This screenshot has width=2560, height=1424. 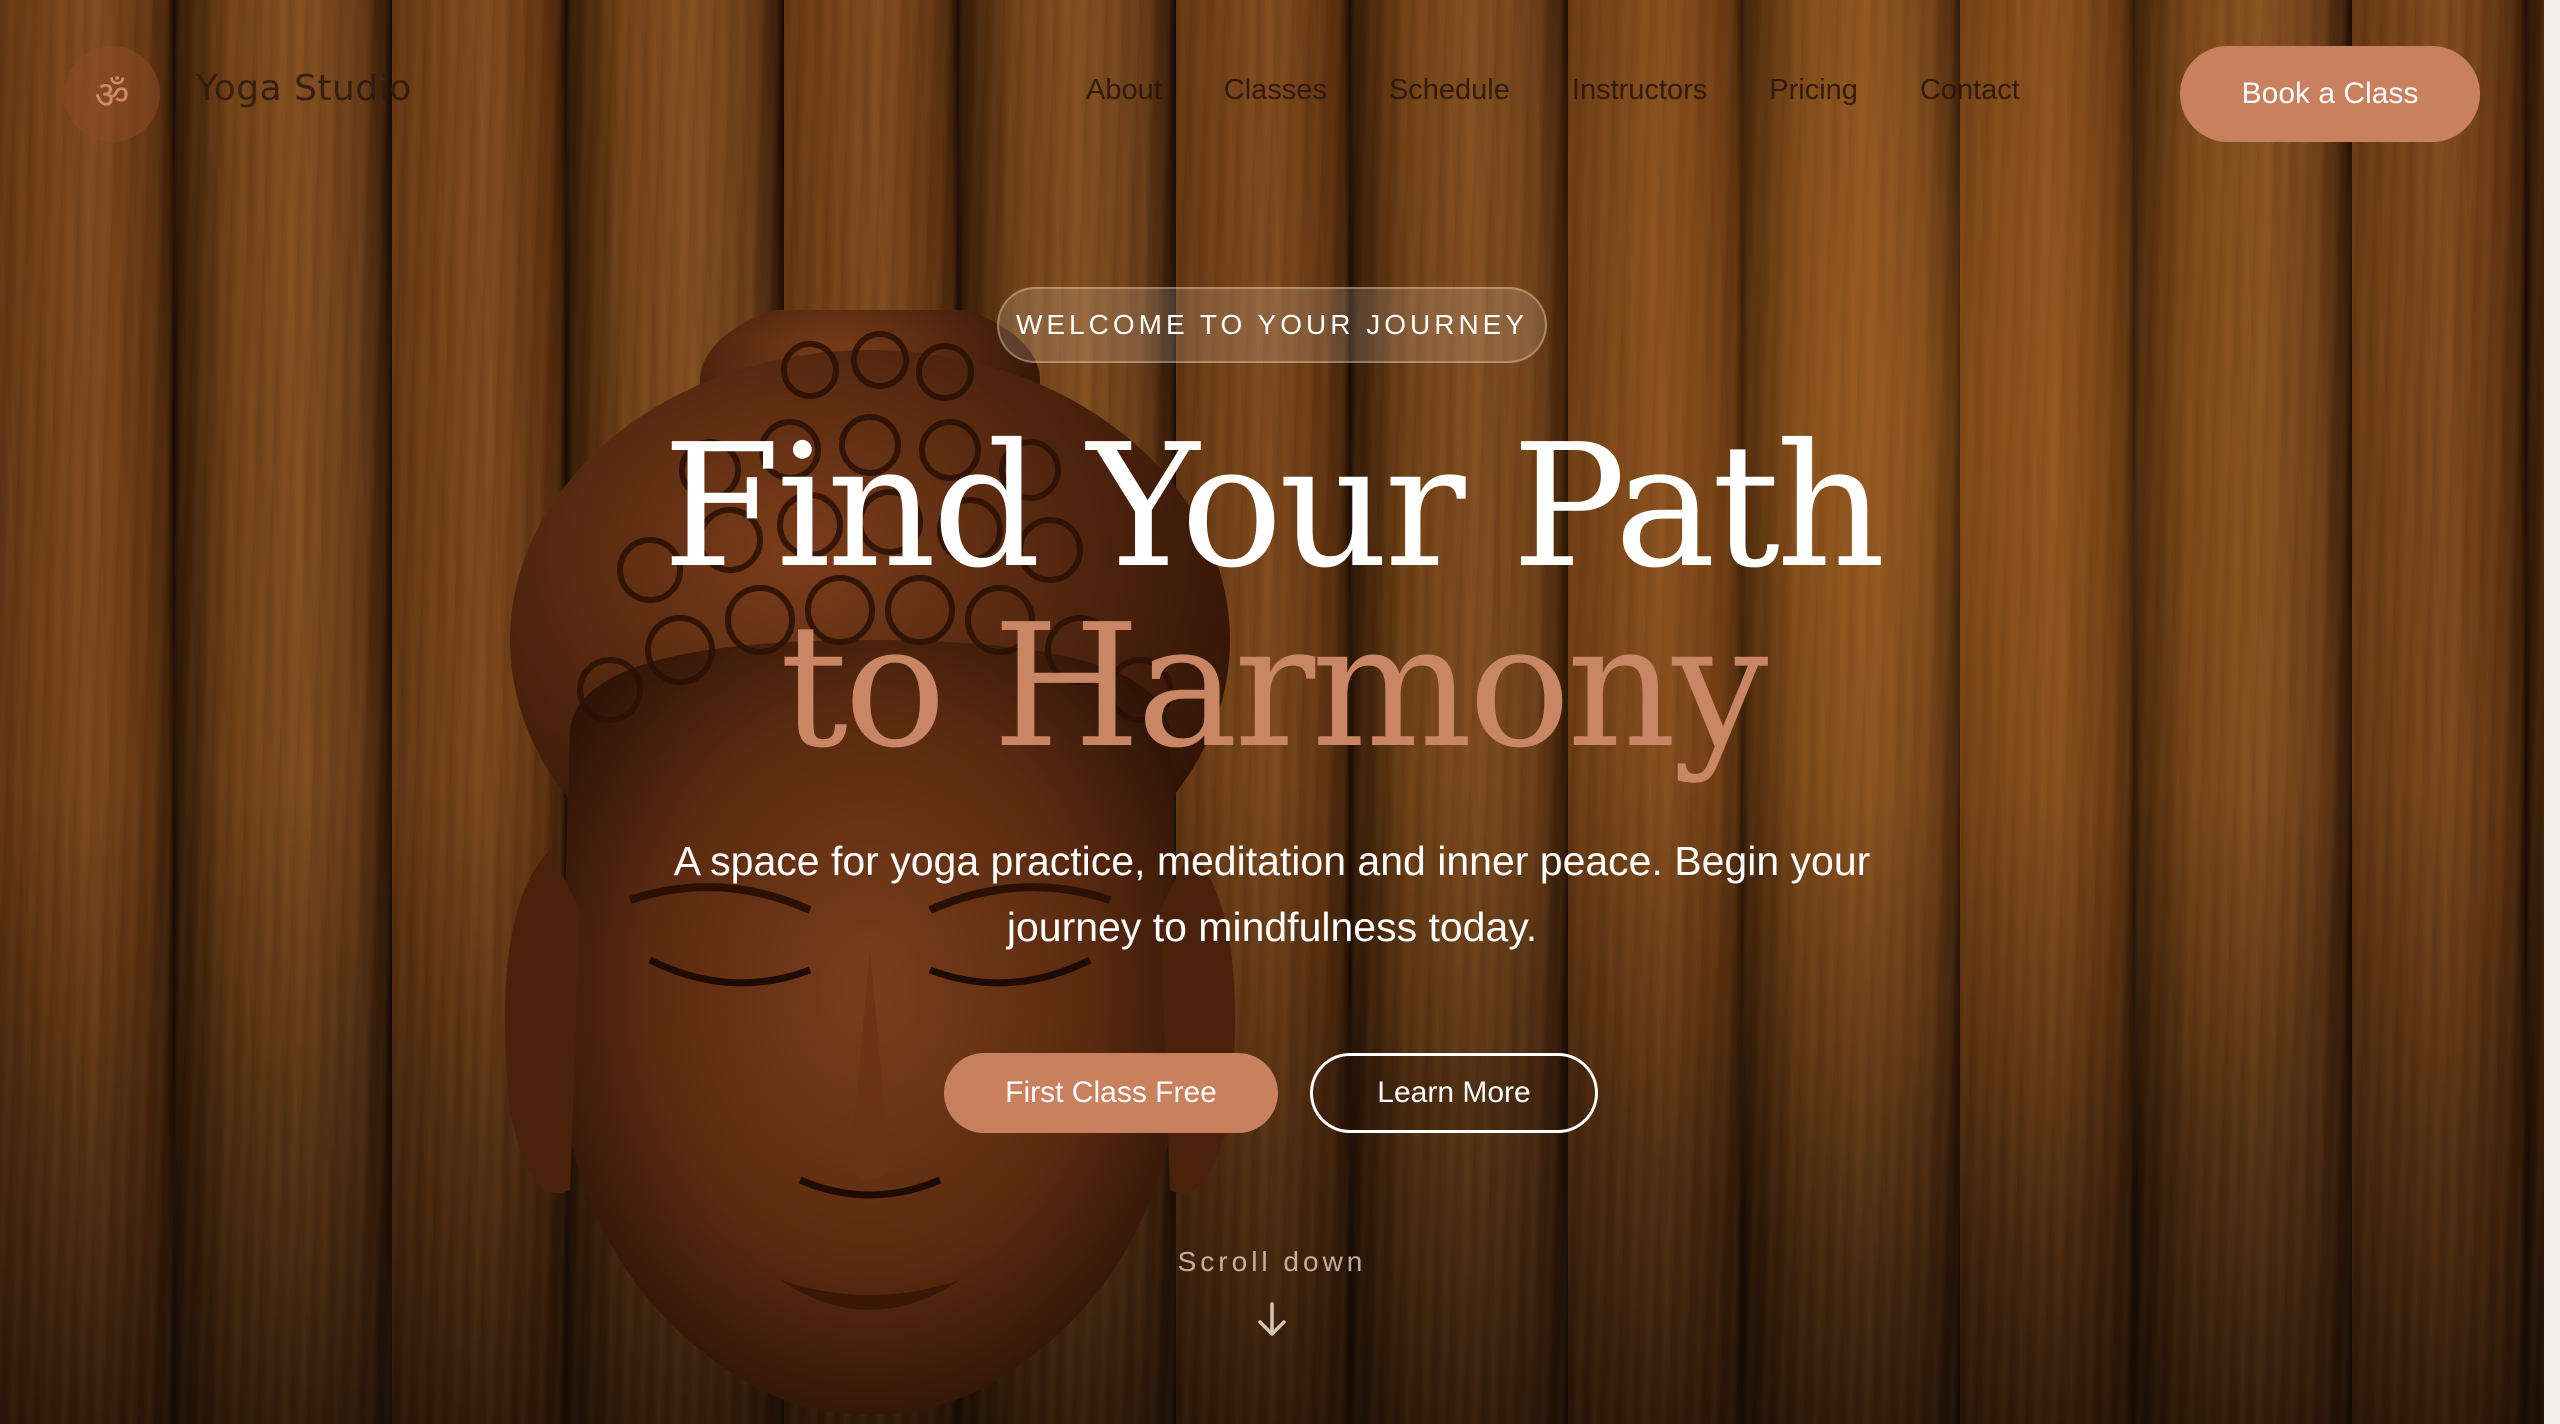 What do you see at coordinates (112, 94) in the screenshot?
I see `om-icon: ॐ` at bounding box center [112, 94].